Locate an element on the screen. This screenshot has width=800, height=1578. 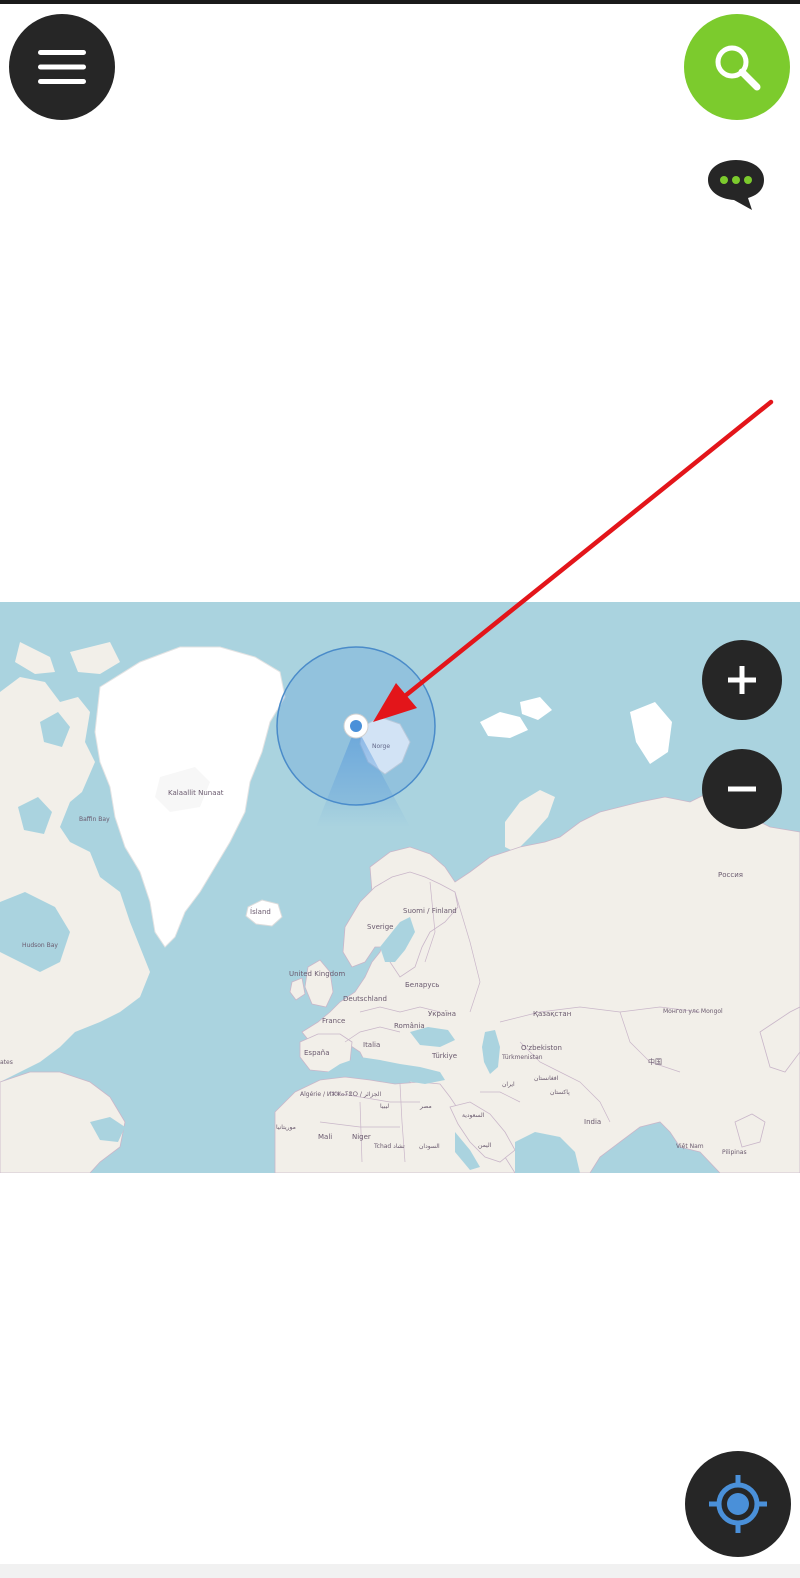
nav-bar-edge is located at coordinates (400, 1571).